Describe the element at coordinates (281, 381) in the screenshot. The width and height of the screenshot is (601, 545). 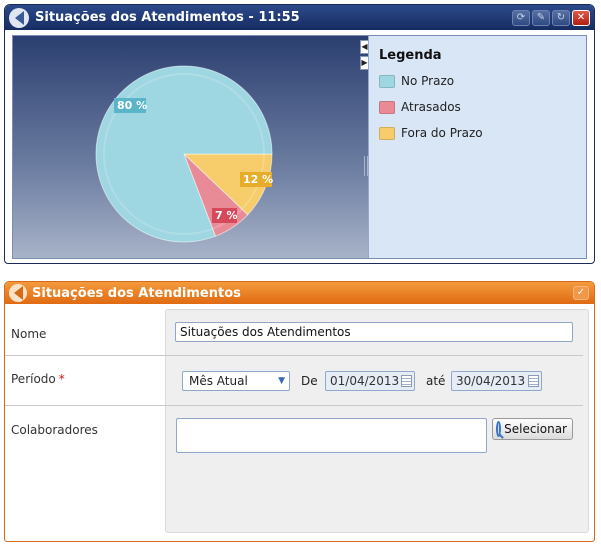
I see `chevron-down-icon: ▼` at that location.